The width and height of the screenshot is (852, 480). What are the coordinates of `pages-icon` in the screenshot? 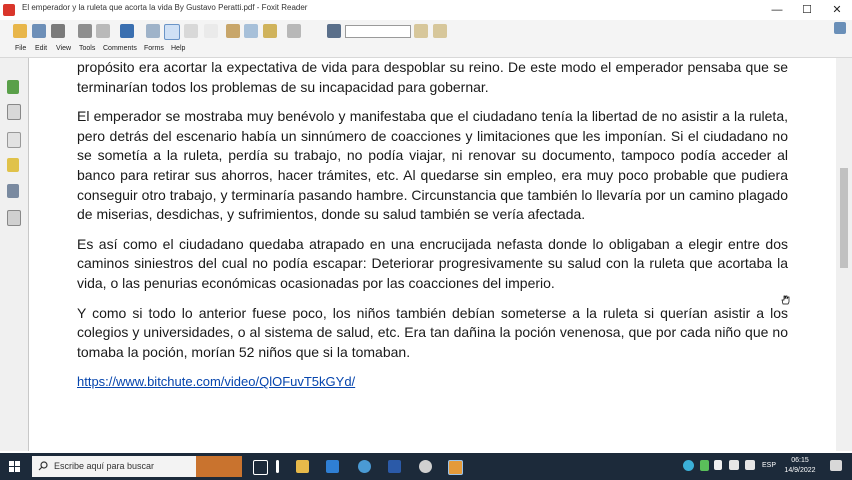 It's located at (14, 112).